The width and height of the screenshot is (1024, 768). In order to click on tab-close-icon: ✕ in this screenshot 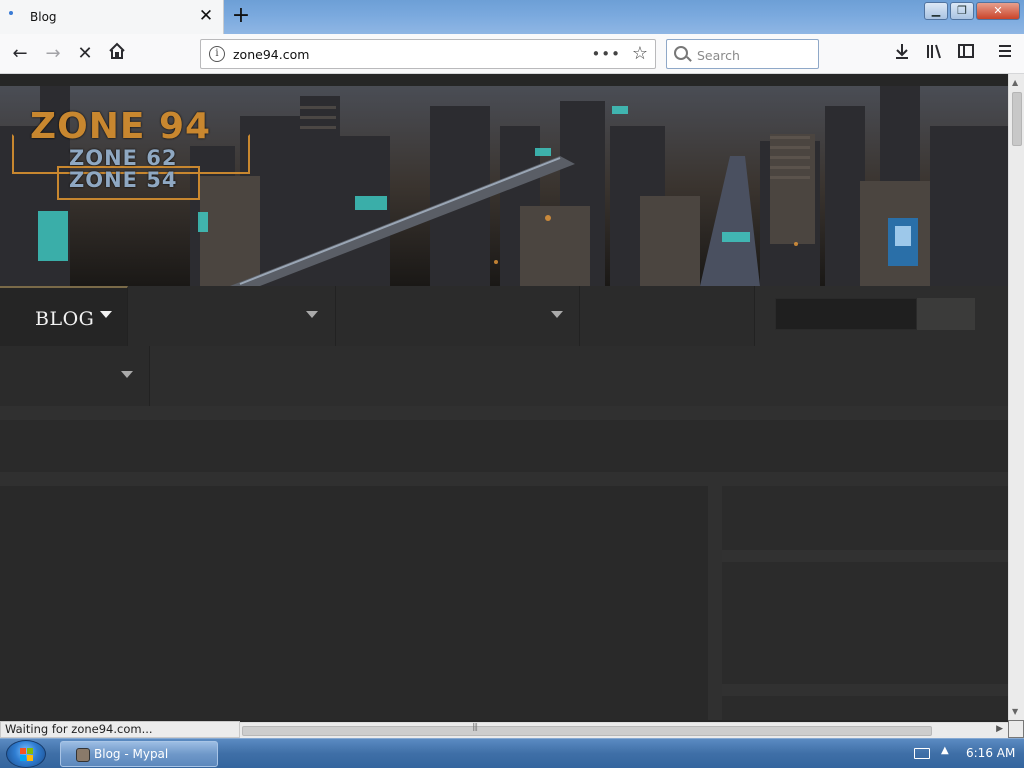, I will do `click(206, 16)`.